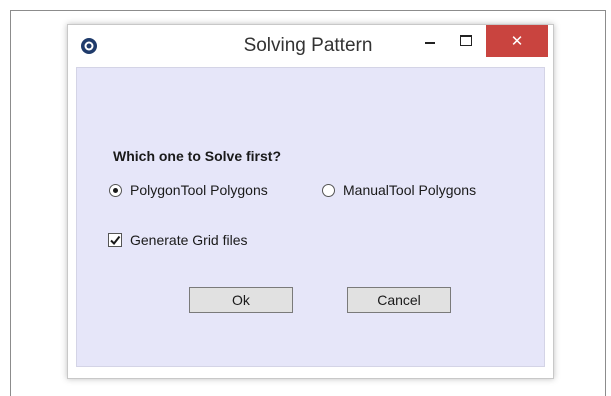  What do you see at coordinates (466, 42) in the screenshot?
I see `maximize-button` at bounding box center [466, 42].